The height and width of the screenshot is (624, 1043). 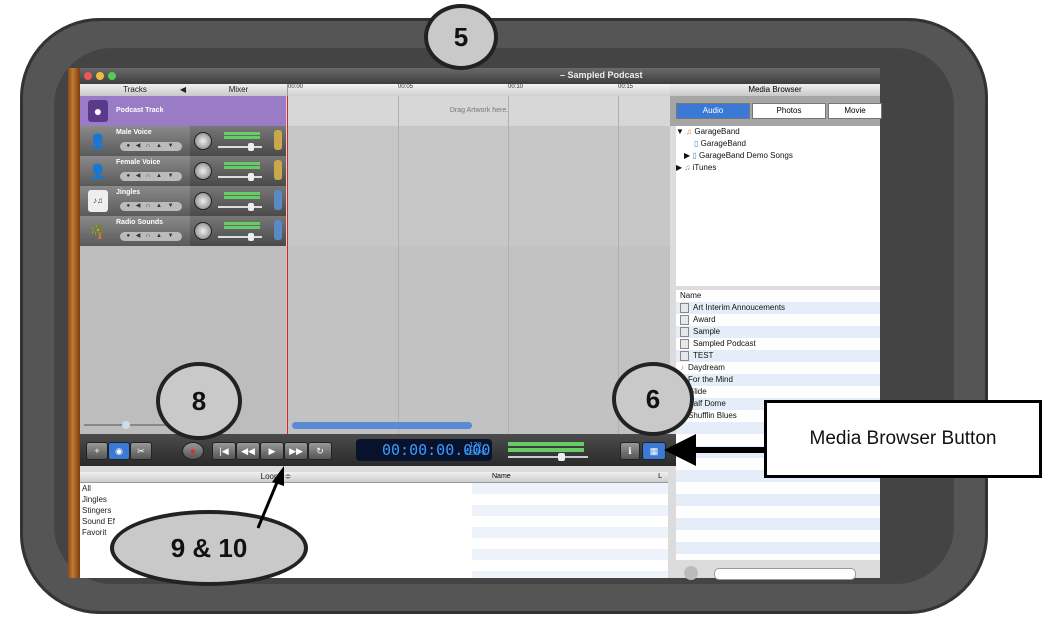 I want to click on play-arrow-line, so click(x=268, y=504).